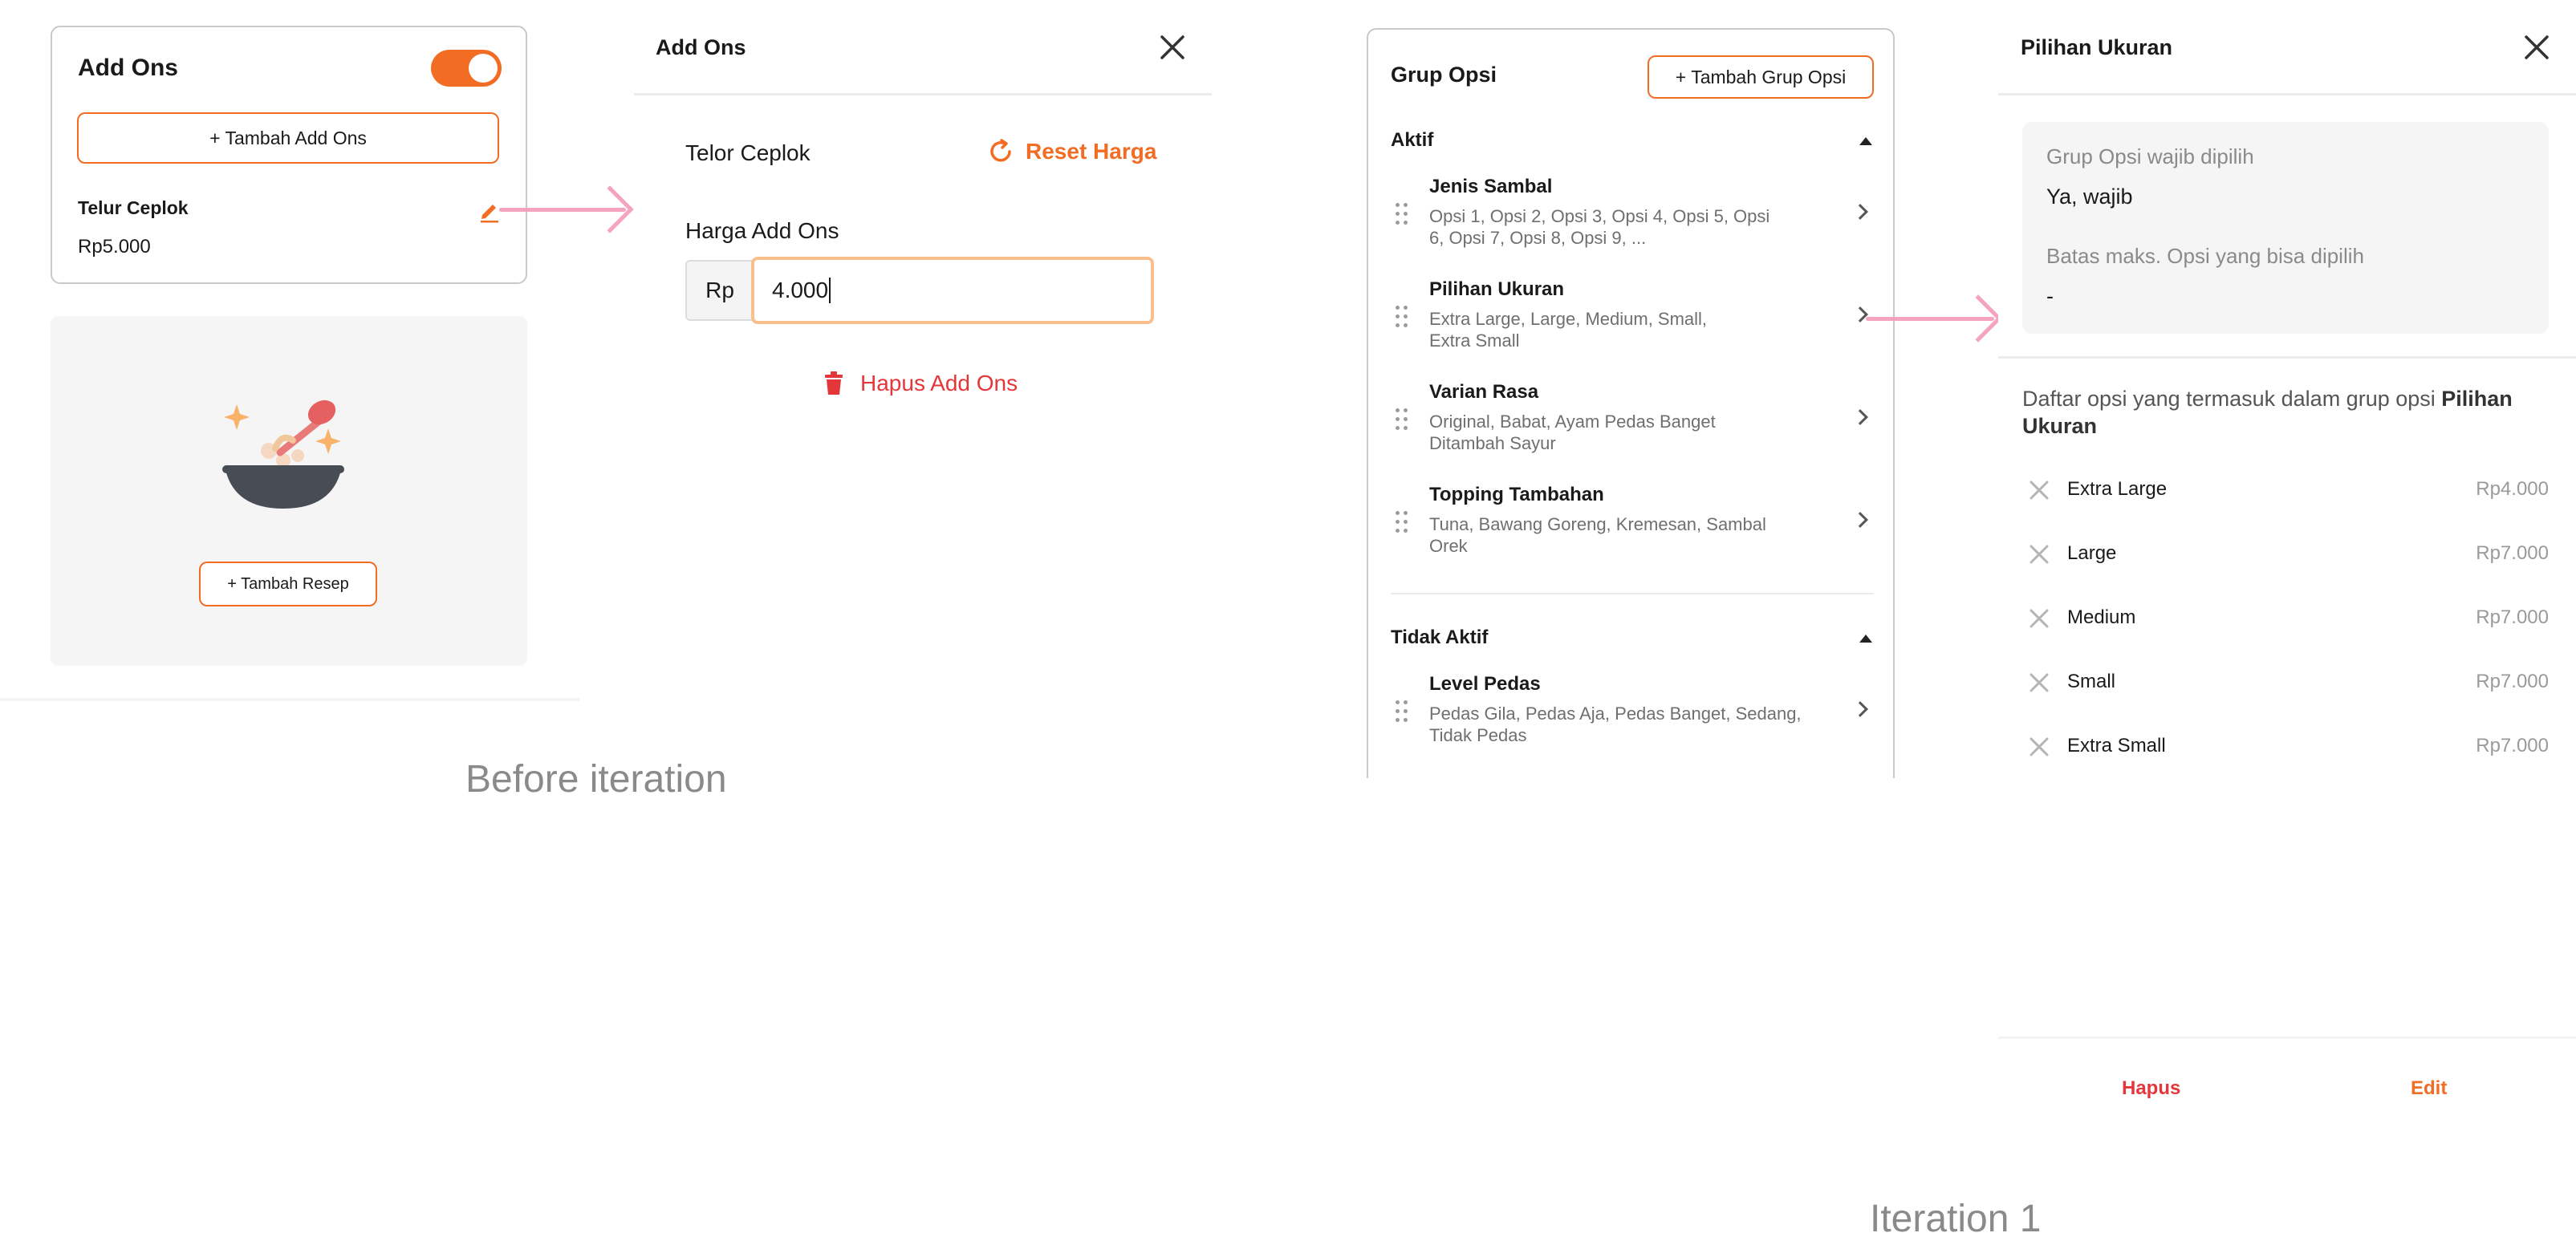  I want to click on panel-header-divider, so click(2287, 94).